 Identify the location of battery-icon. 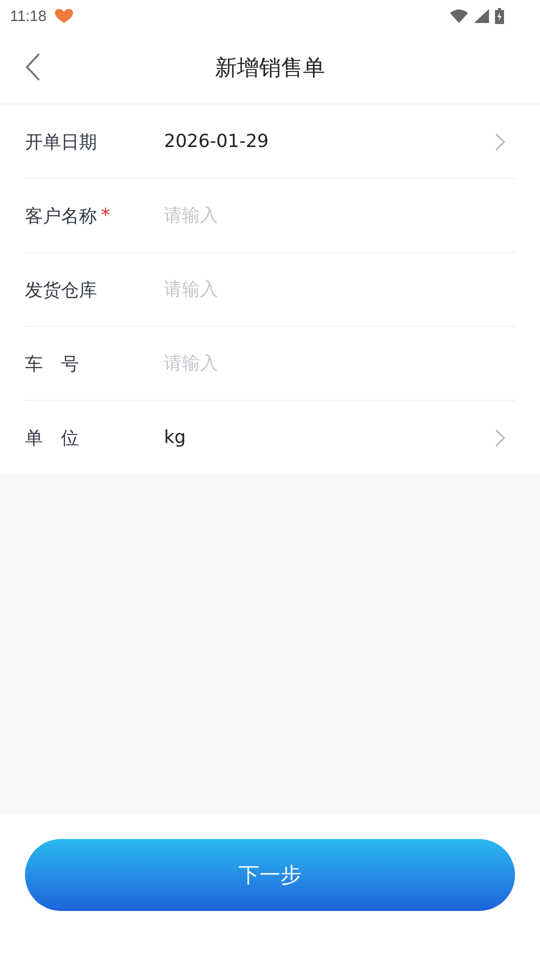
(499, 16).